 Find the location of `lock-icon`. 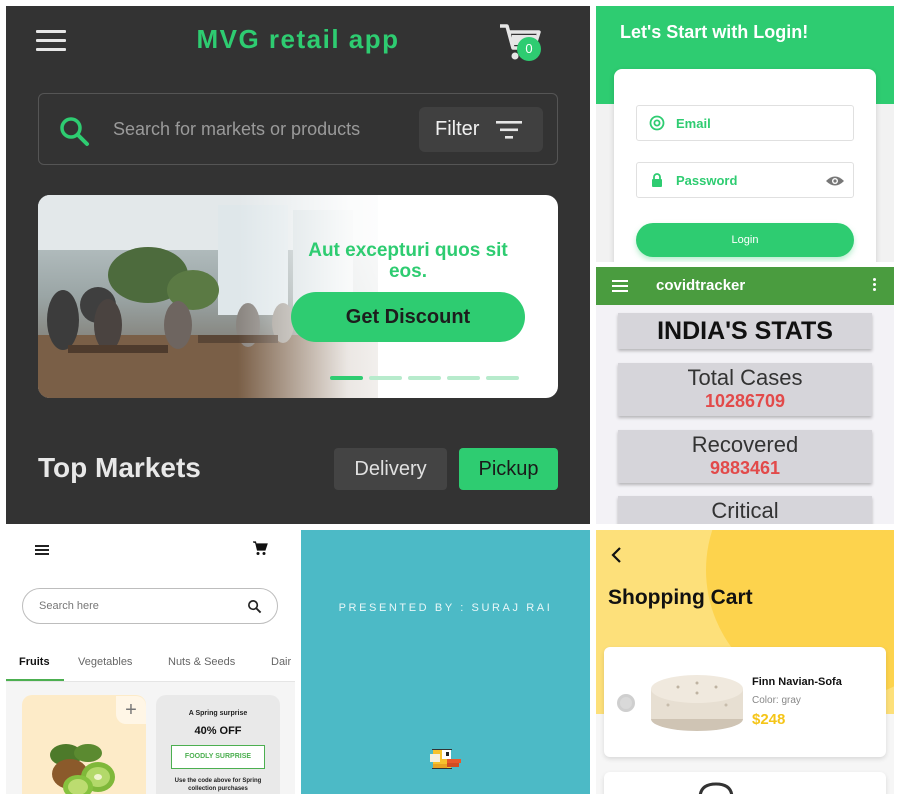

lock-icon is located at coordinates (657, 180).